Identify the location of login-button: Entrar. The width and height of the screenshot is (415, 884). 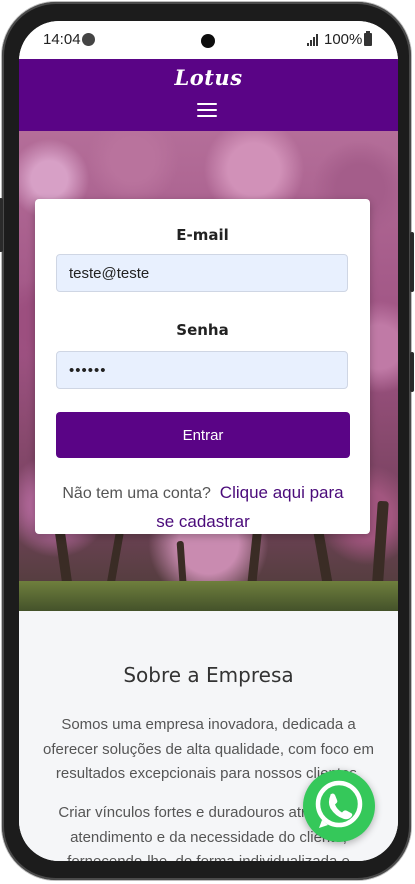
(203, 435).